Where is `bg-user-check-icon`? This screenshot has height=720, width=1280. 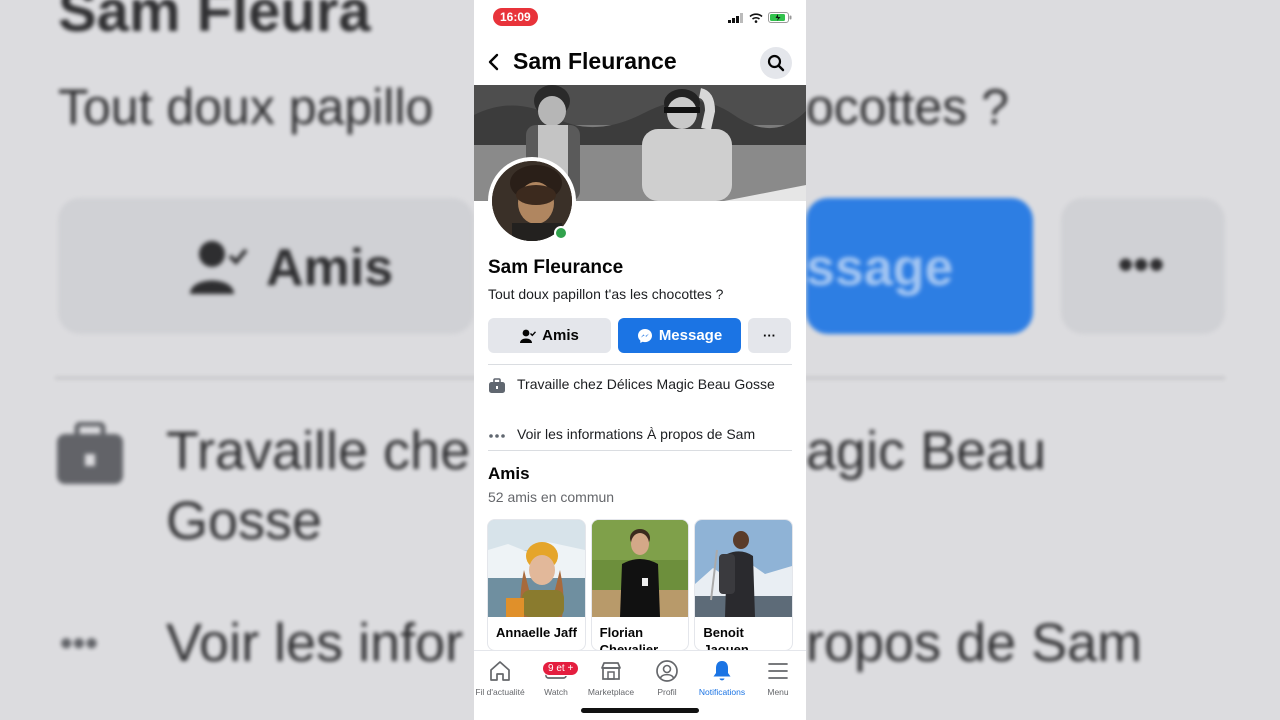 bg-user-check-icon is located at coordinates (219, 267).